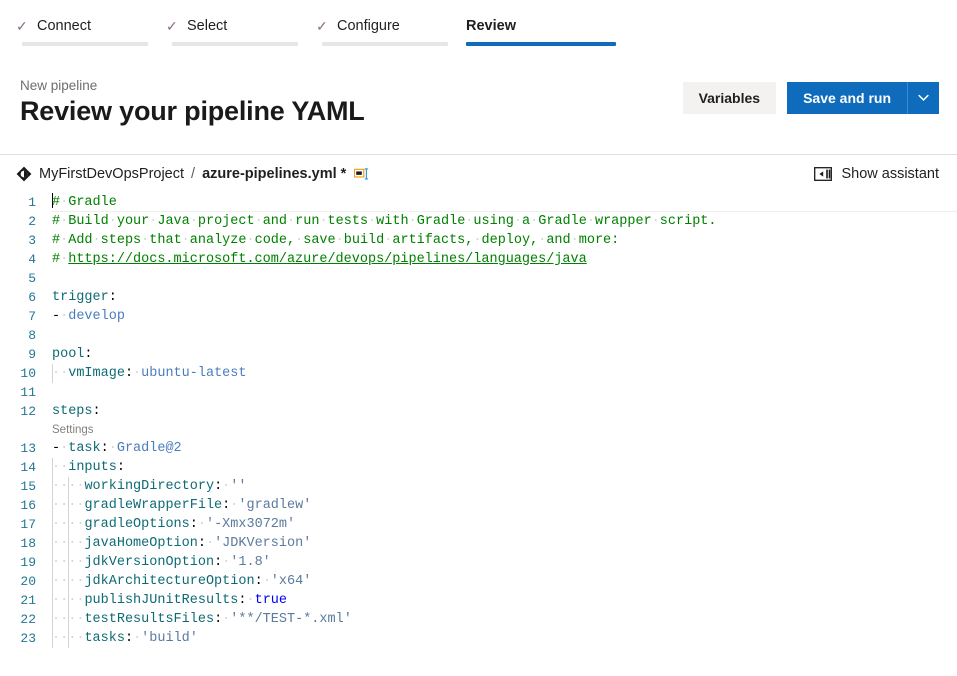 The width and height of the screenshot is (957, 676). I want to click on breadcrumb-file-name: azure-pipelines.yml, so click(269, 174).